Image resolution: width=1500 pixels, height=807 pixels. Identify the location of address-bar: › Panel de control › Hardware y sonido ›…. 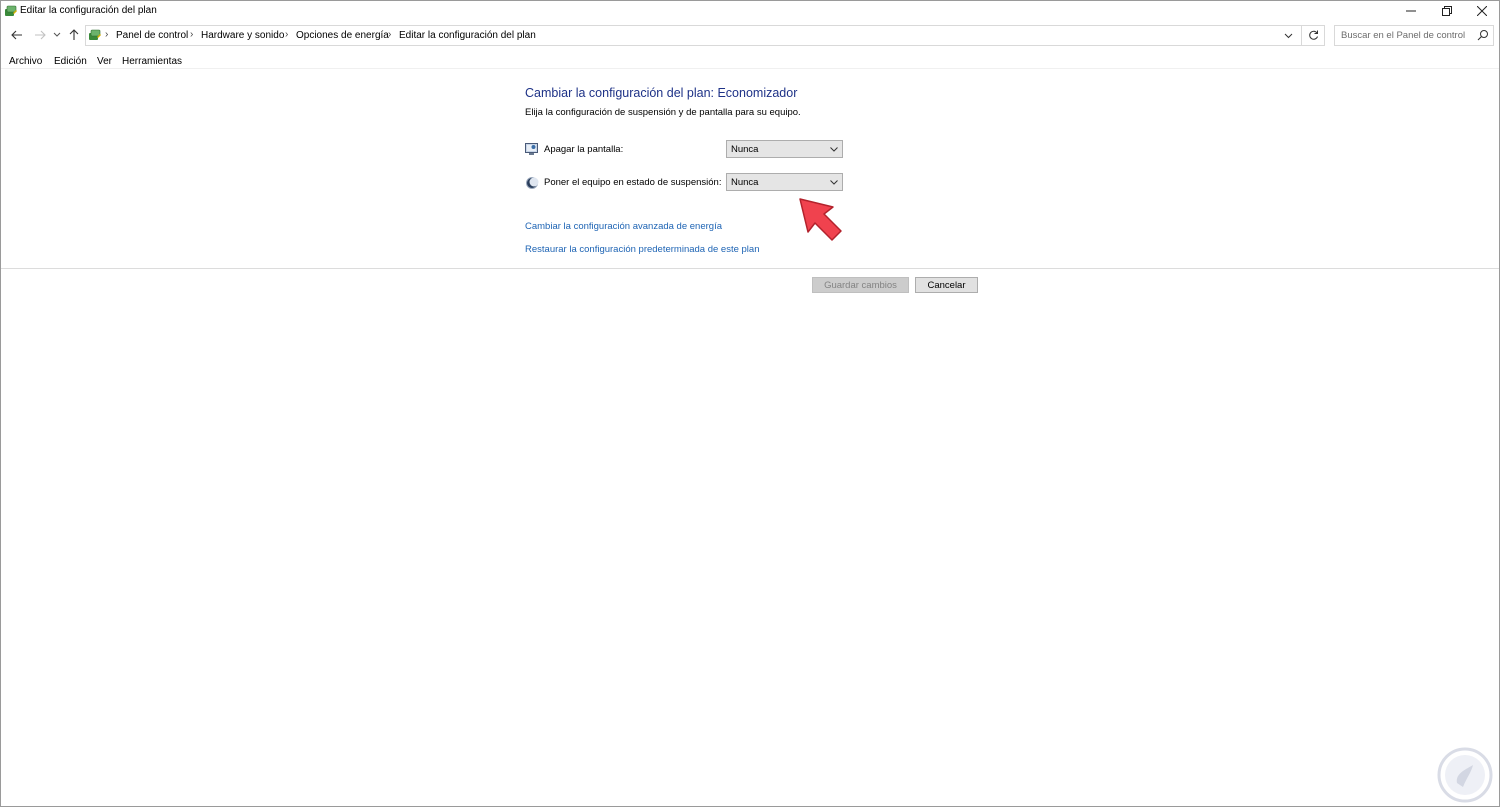
(705, 35).